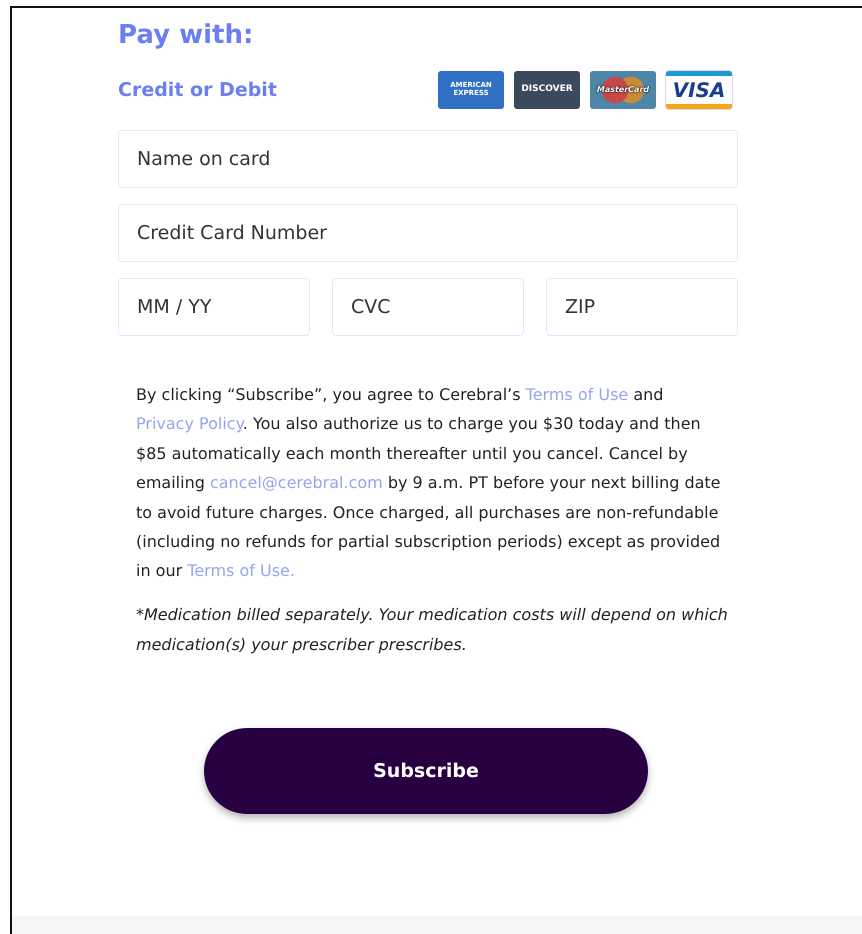 The image size is (862, 934). What do you see at coordinates (428, 233) in the screenshot?
I see `input-field: Credit Card Number` at bounding box center [428, 233].